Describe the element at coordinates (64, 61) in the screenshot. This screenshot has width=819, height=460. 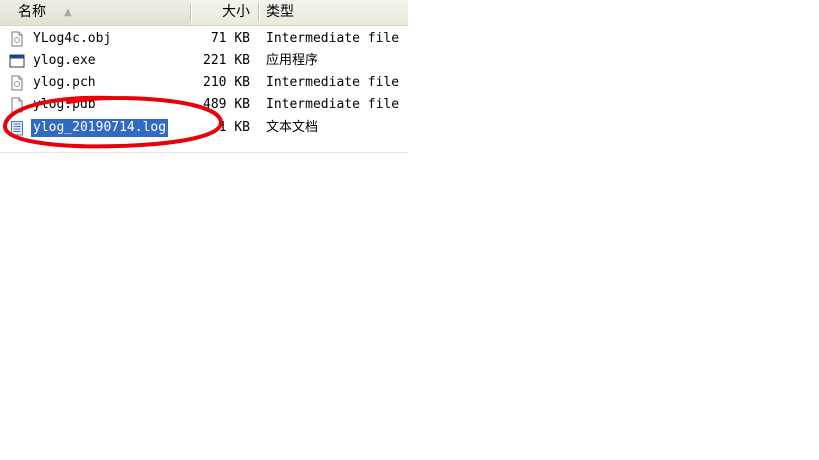
I see `file-name: ylog.exe` at that location.